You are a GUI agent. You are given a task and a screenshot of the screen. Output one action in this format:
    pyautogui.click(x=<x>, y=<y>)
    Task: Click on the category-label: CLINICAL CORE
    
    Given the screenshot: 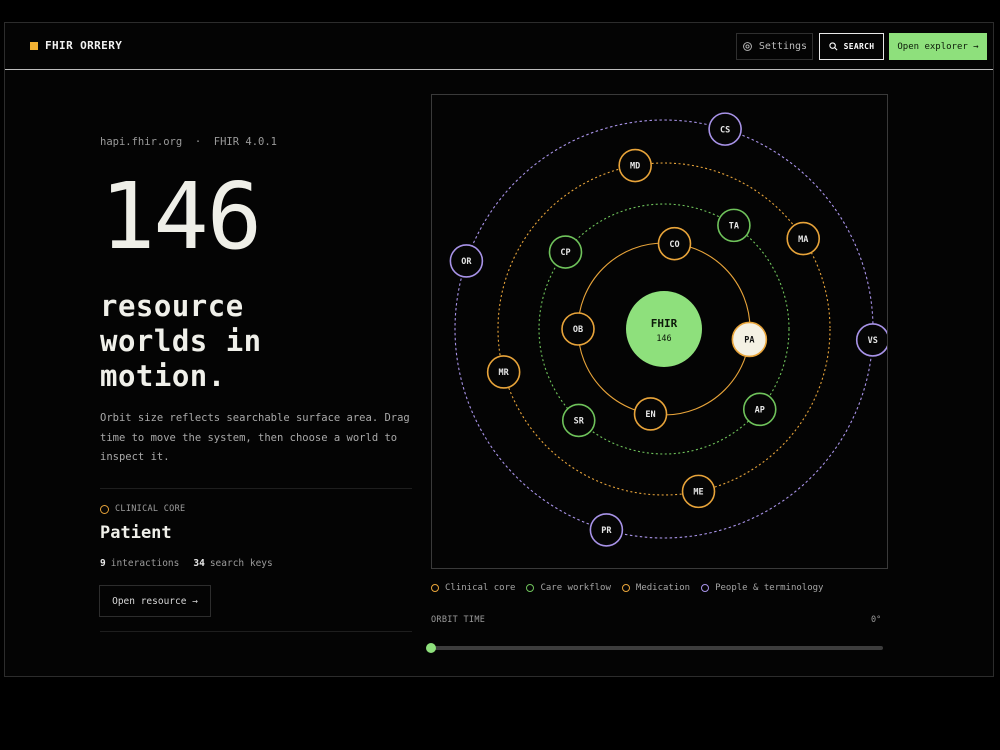 What is the action you would take?
    pyautogui.click(x=150, y=509)
    